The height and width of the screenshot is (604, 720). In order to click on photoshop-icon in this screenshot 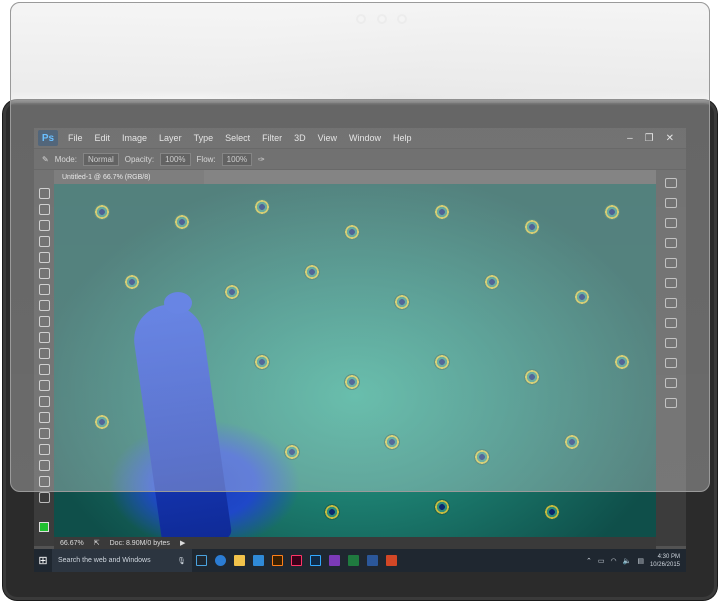, I will do `click(315, 560)`.